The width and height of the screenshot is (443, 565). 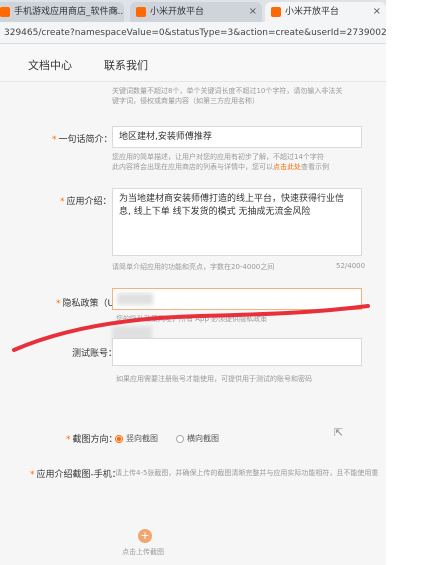 What do you see at coordinates (192, 319) in the screenshot?
I see `privacy-hint: 您的隐私政策网址，所有 App 必须提供隐私政策` at bounding box center [192, 319].